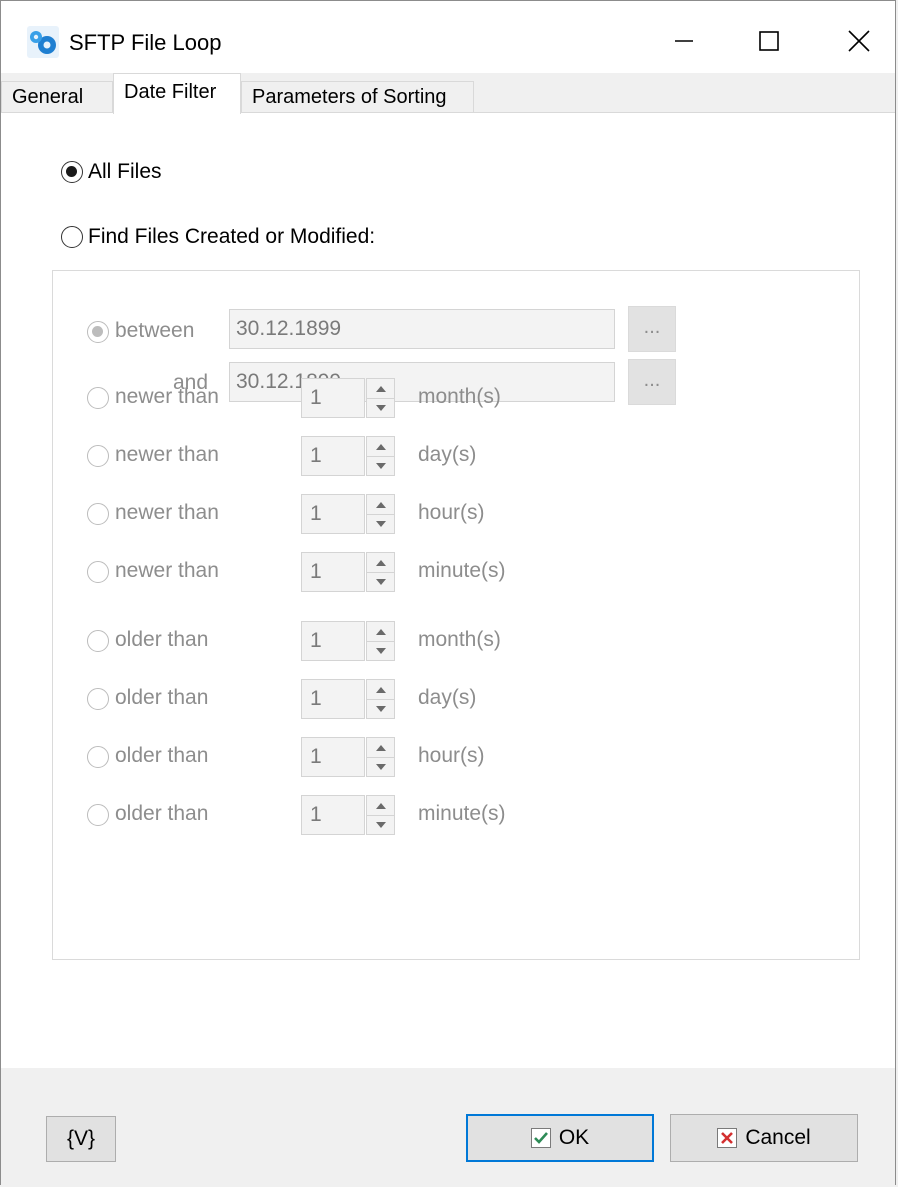  Describe the element at coordinates (459, 639) in the screenshot. I see `older-than-unit-label: month(s)` at that location.